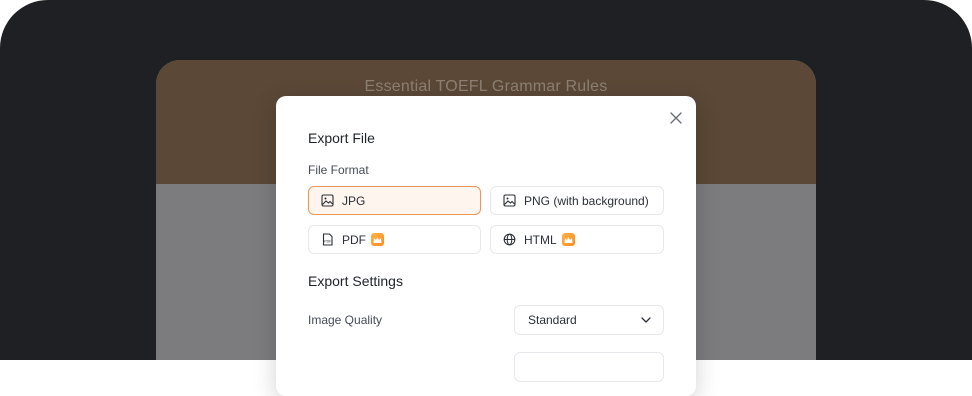 The height and width of the screenshot is (396, 972). I want to click on document-title: Essential TOEFL Grammar Rules, so click(486, 86).